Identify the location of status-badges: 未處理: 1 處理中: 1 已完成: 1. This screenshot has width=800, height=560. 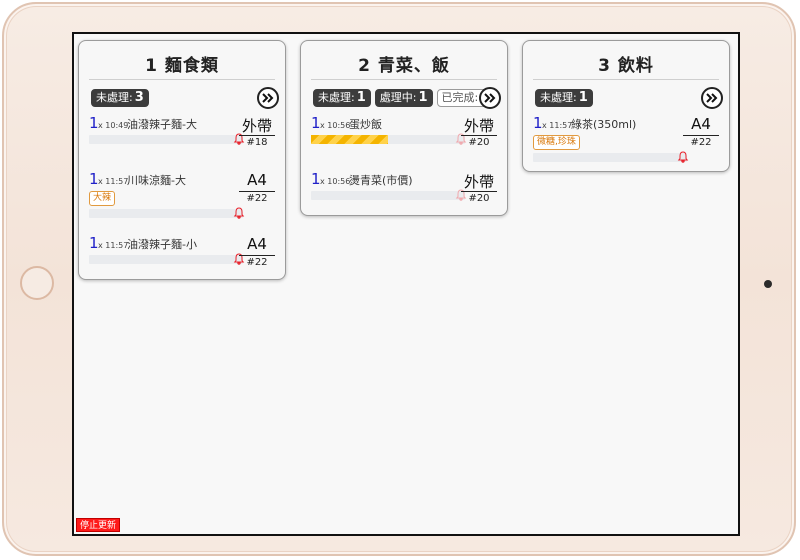
(403, 98).